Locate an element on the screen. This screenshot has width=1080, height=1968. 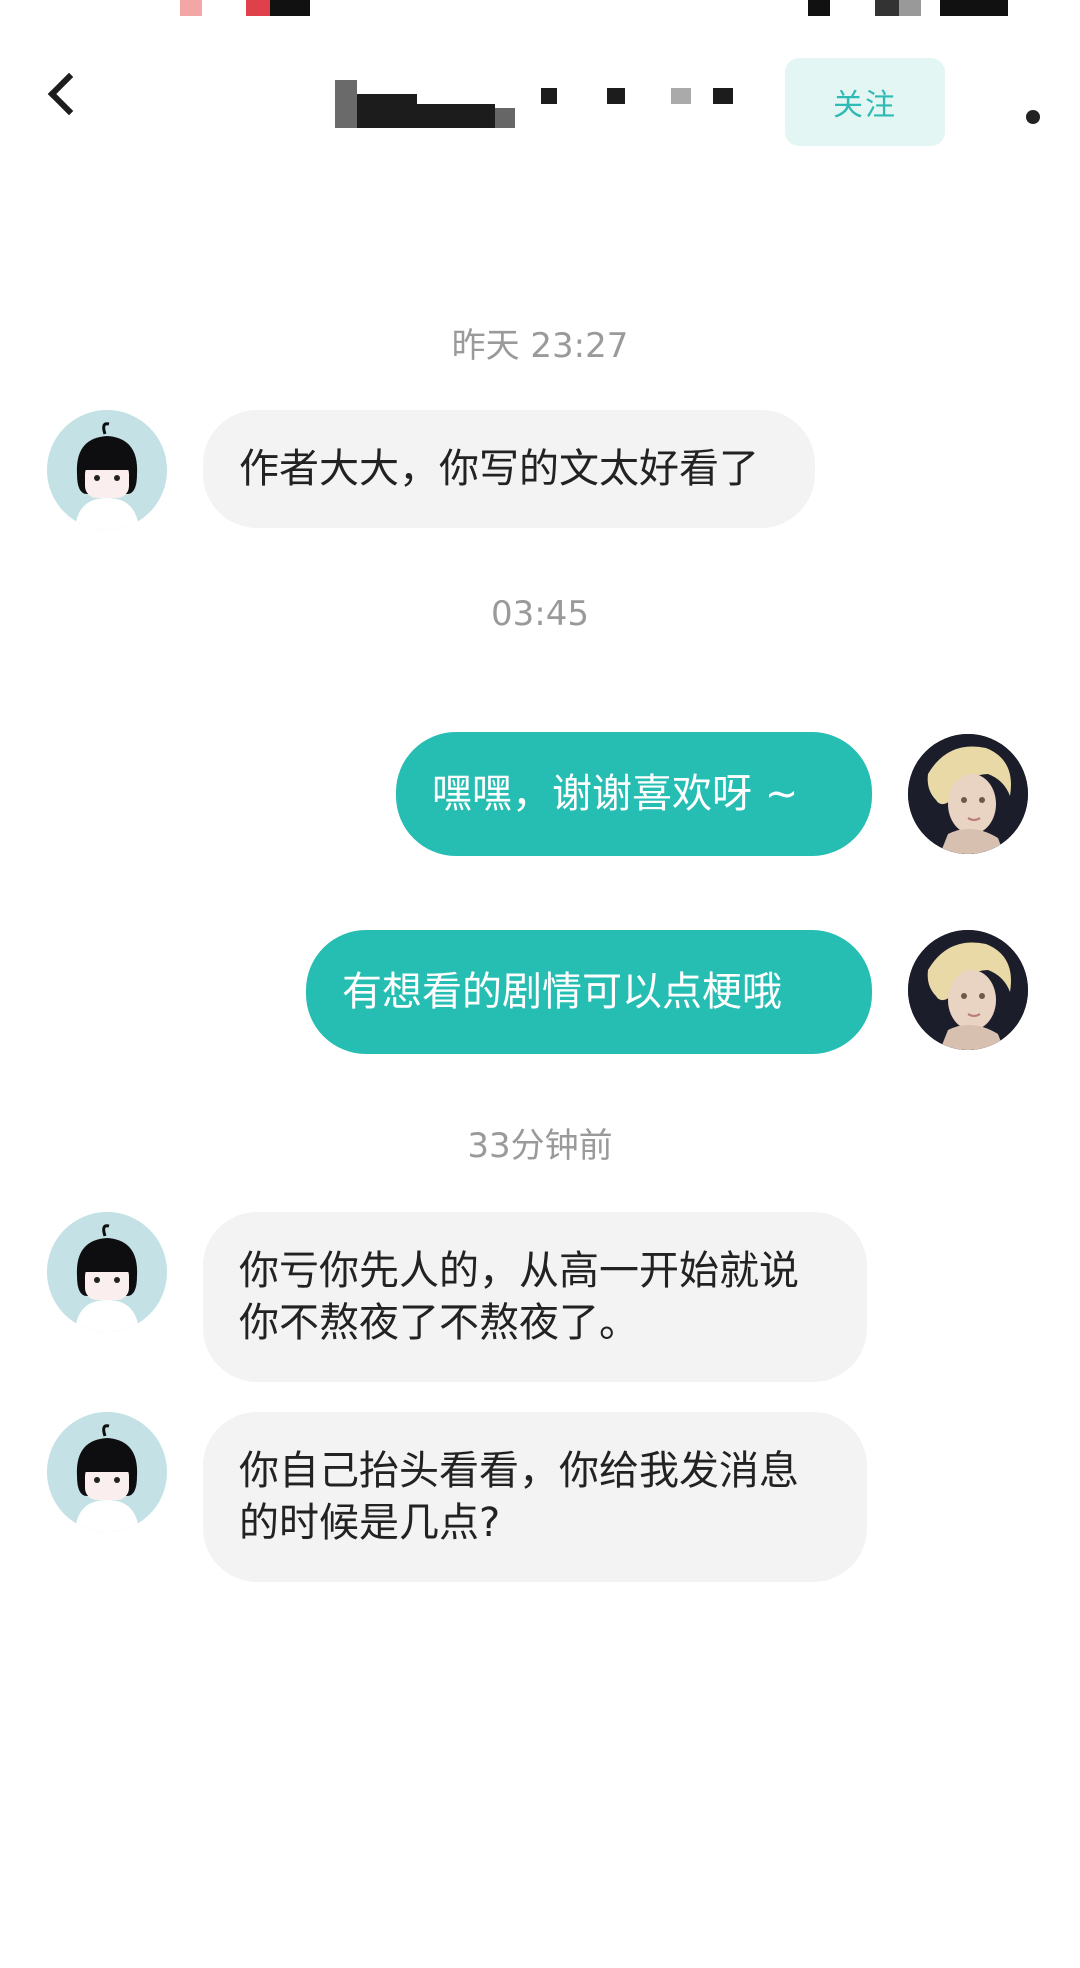
status-bar is located at coordinates (540, 9).